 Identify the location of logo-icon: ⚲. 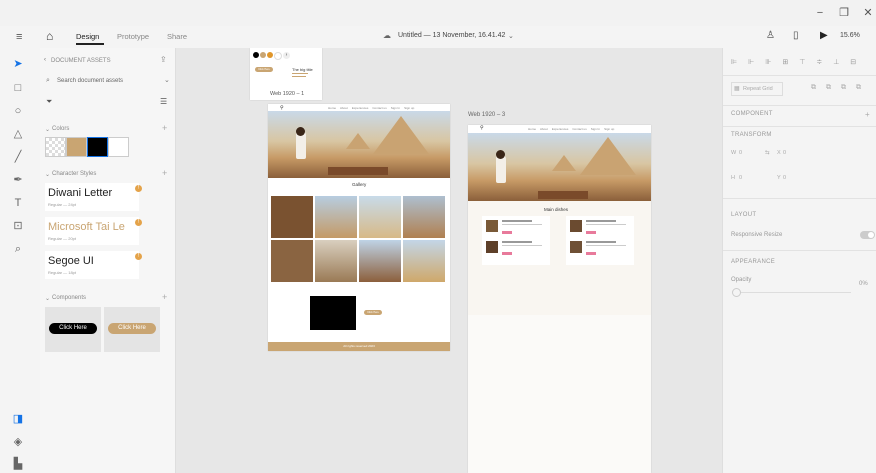
(482, 128).